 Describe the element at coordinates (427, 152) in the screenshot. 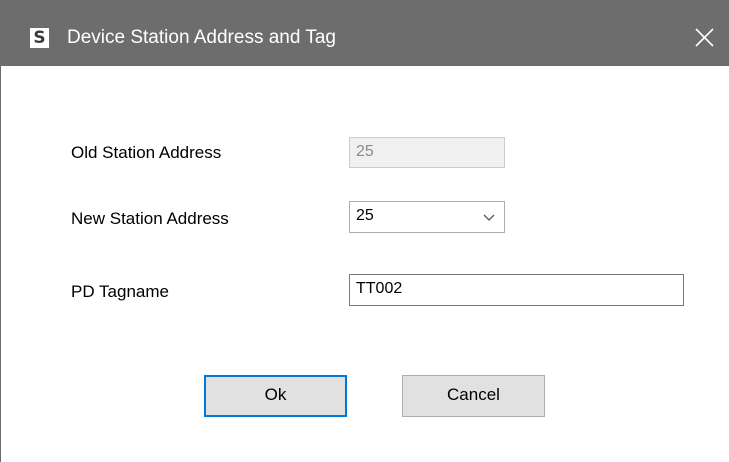

I see `old-station-address-field: 25` at that location.